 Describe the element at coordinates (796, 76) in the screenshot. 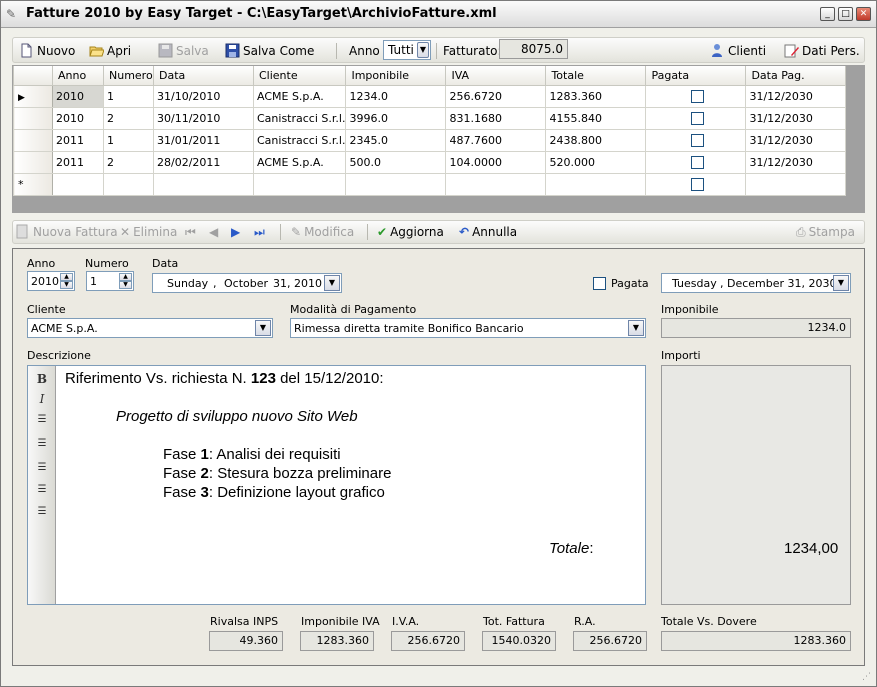

I see `column-header: Data Pag.` at that location.